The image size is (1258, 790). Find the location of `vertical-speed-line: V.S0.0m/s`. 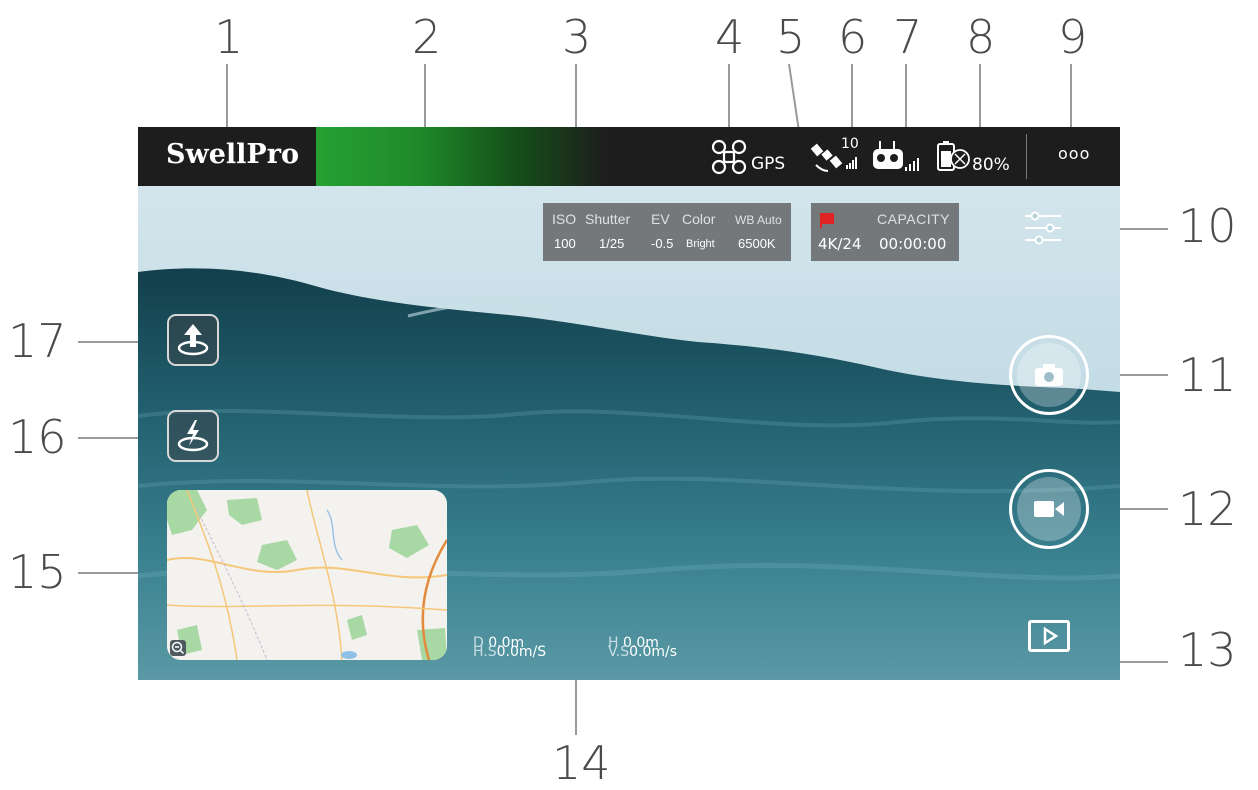

vertical-speed-line: V.S0.0m/s is located at coordinates (642, 652).